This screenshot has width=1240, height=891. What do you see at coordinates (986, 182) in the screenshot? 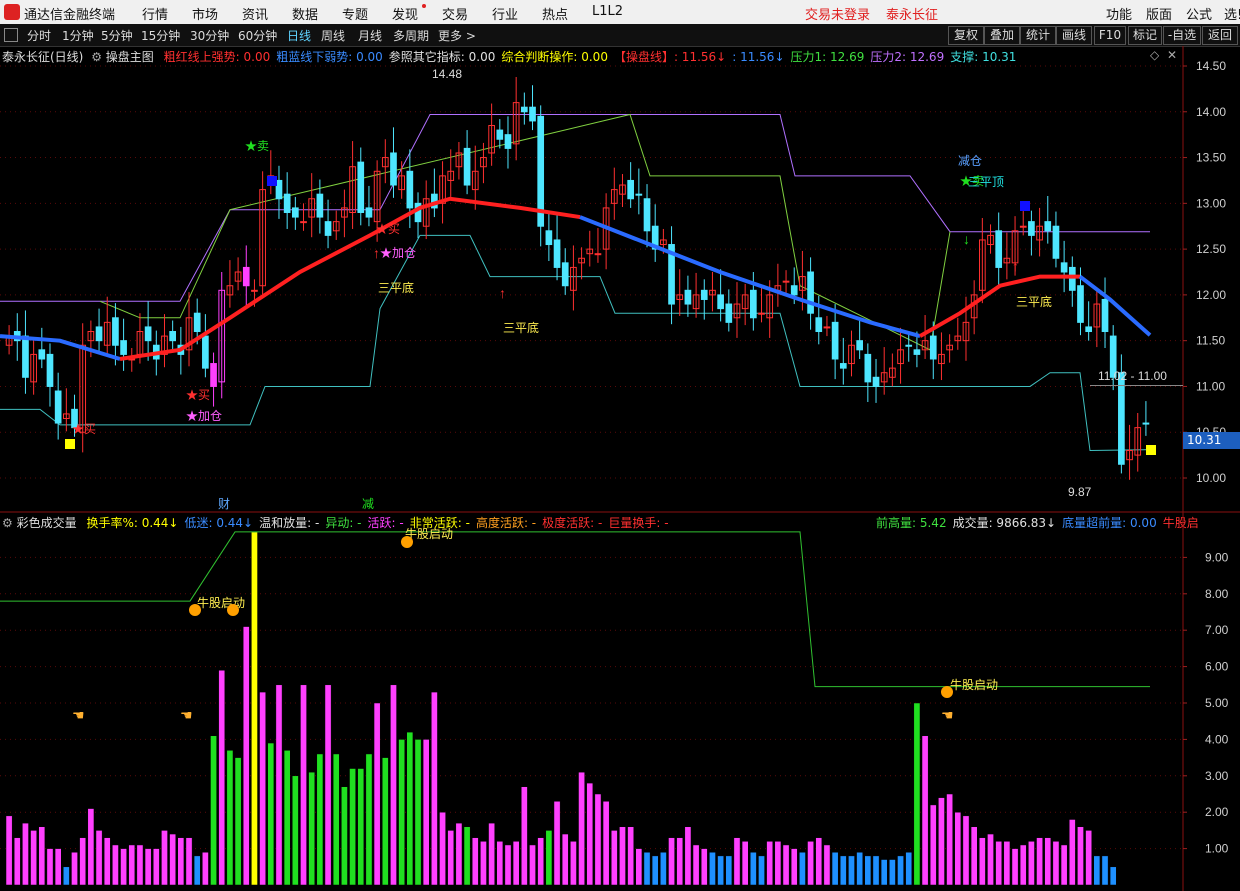
I see `triple-top: 三平顶` at bounding box center [986, 182].